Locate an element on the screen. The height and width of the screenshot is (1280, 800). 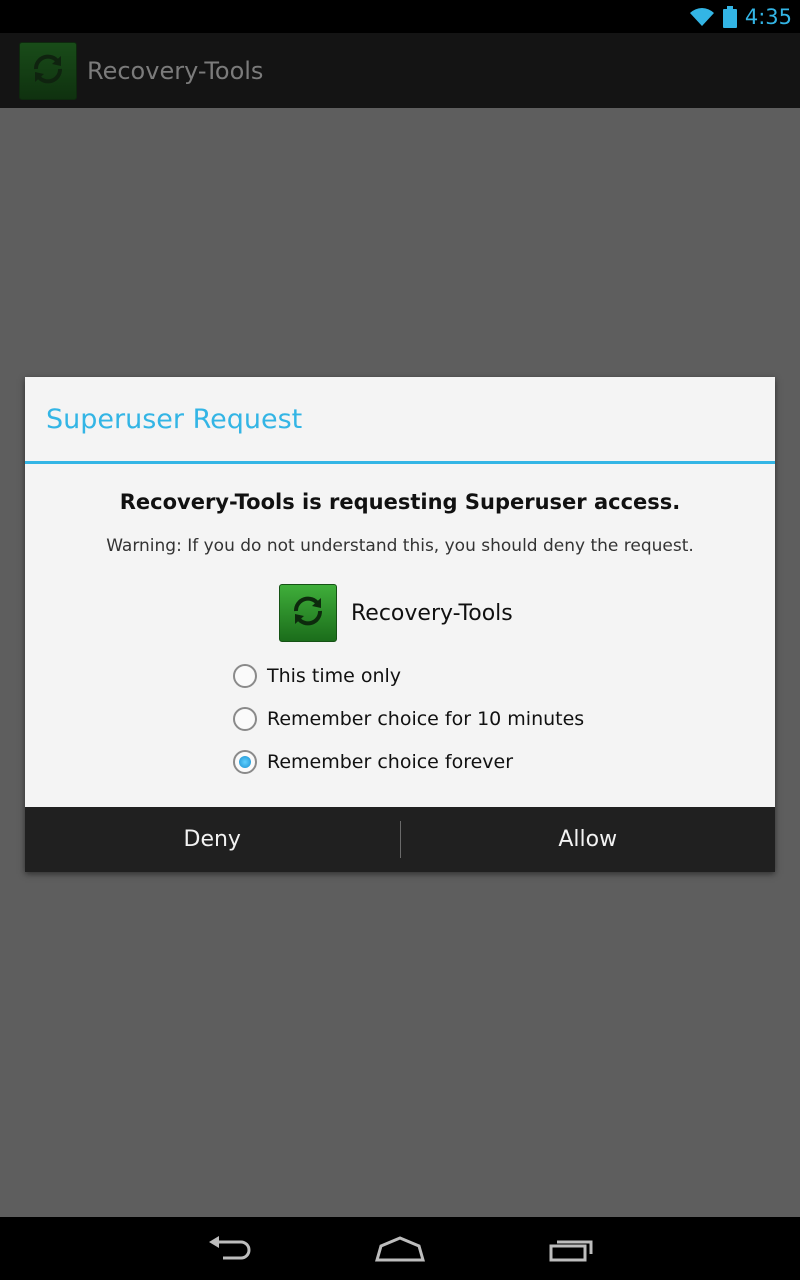
wifi-icon is located at coordinates (702, 17).